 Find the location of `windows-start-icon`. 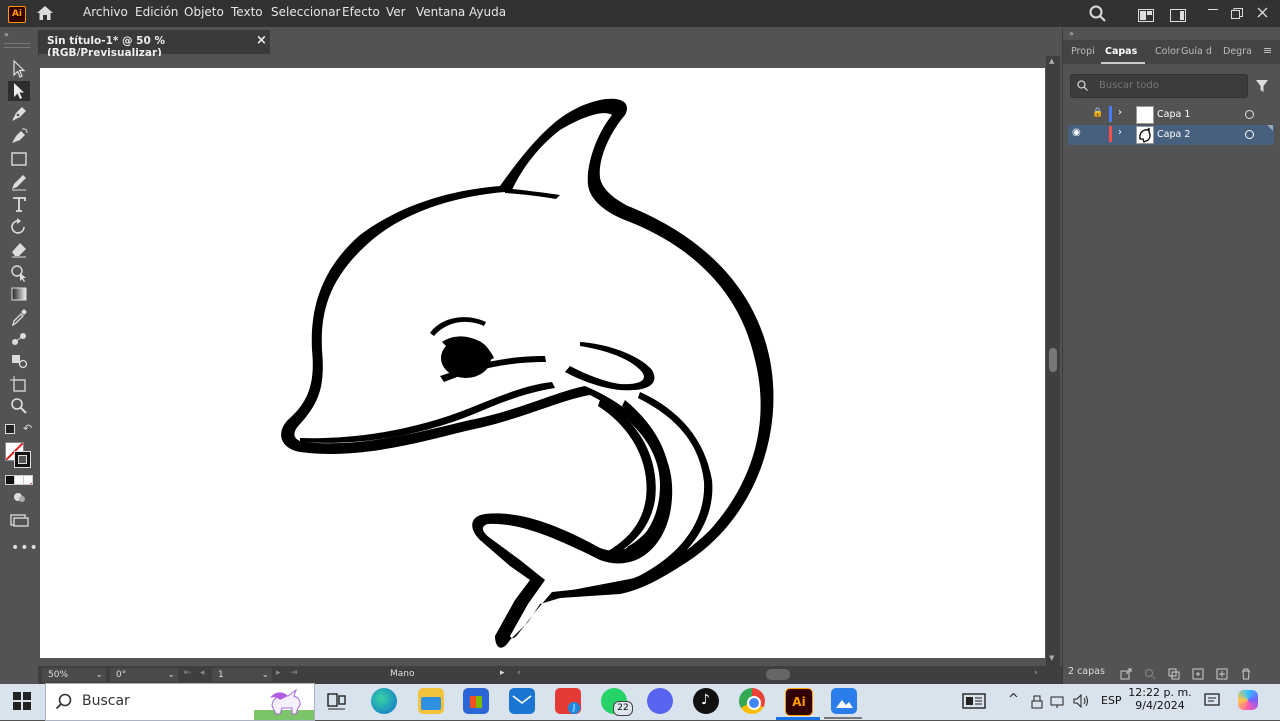

windows-start-icon is located at coordinates (22, 703).